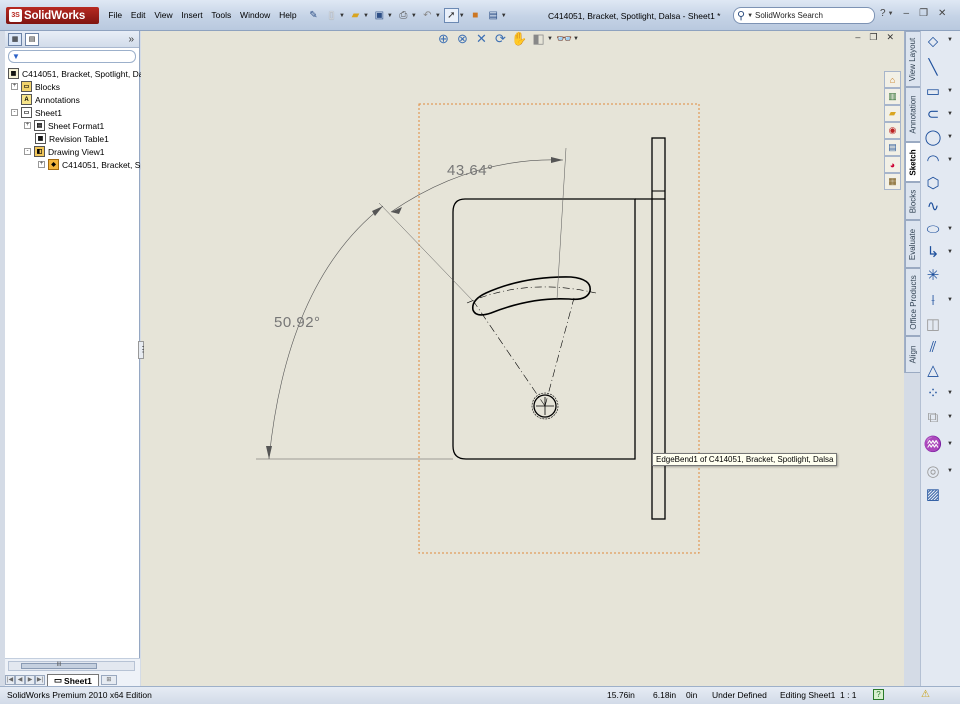 Image resolution: width=960 pixels, height=704 pixels. Describe the element at coordinates (163, 15) in the screenshot. I see `menu-view: View` at that location.